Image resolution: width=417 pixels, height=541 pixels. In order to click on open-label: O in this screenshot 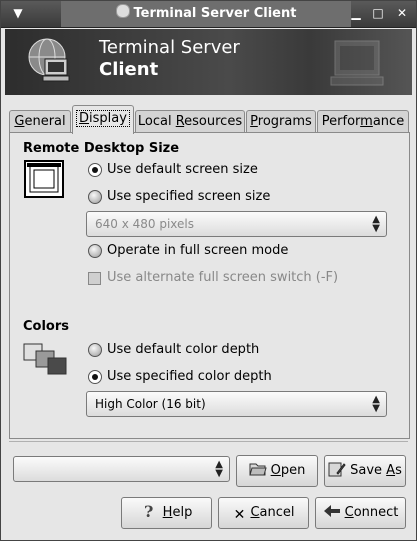, I will do `click(275, 470)`.